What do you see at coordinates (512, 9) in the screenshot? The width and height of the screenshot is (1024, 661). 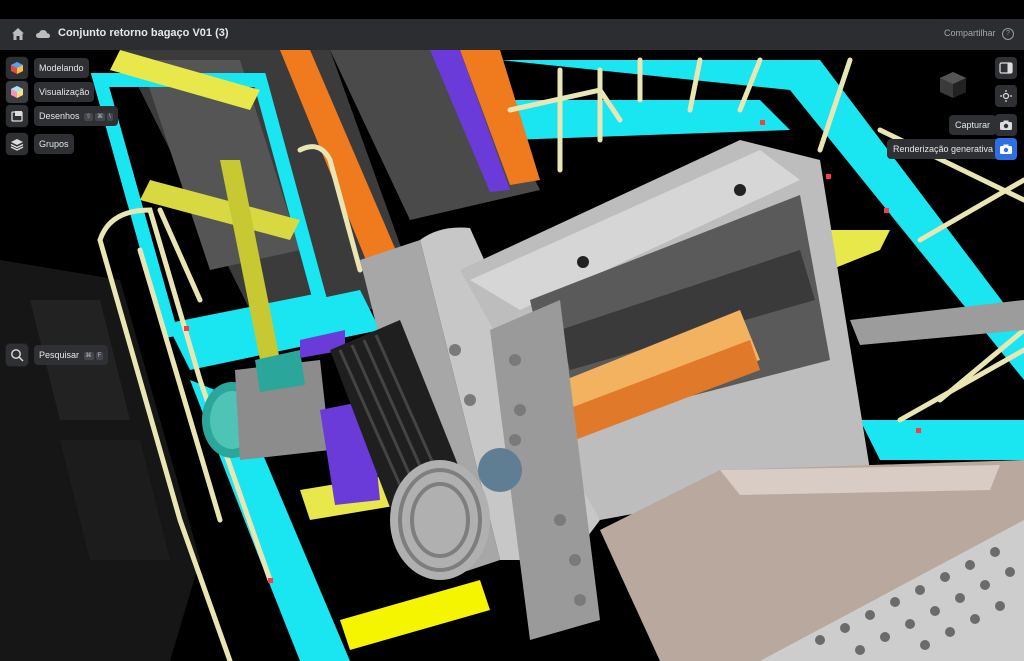 I see `os-top-strip` at bounding box center [512, 9].